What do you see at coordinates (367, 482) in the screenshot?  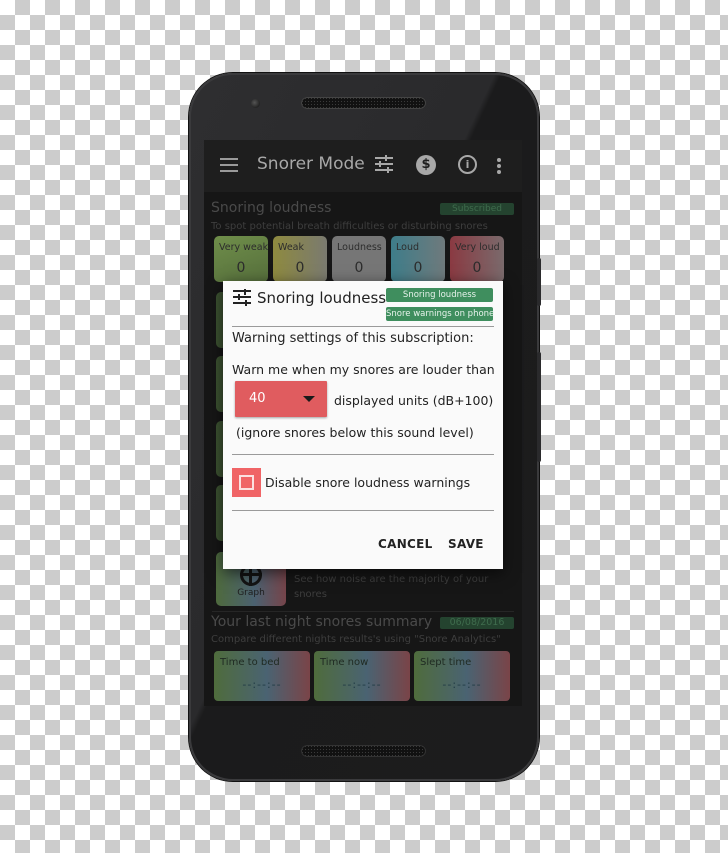 I see `disable-warnings-label: Disable snore loudness warnings` at bounding box center [367, 482].